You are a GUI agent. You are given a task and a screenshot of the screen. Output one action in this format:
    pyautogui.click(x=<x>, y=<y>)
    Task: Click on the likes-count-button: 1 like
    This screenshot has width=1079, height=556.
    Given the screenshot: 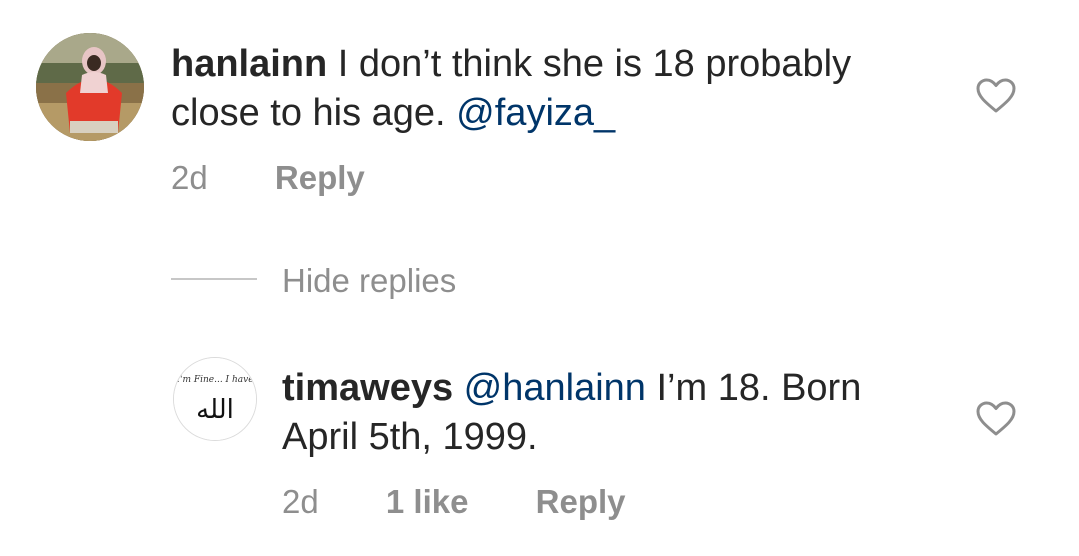 What is the action you would take?
    pyautogui.click(x=427, y=501)
    